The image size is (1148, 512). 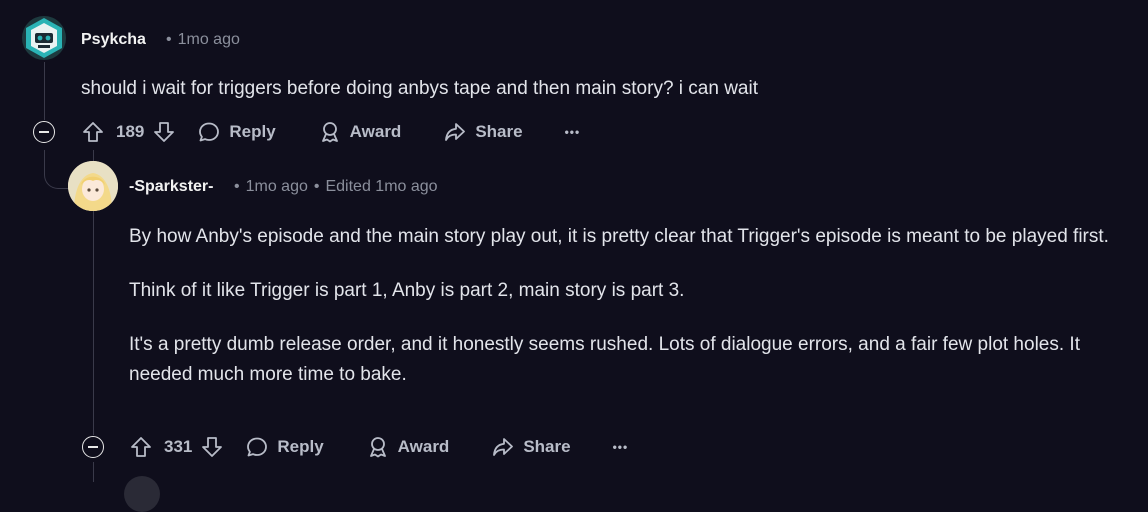 I want to click on comment-actions: 331 Reply Award Share •••, so click(x=378, y=447).